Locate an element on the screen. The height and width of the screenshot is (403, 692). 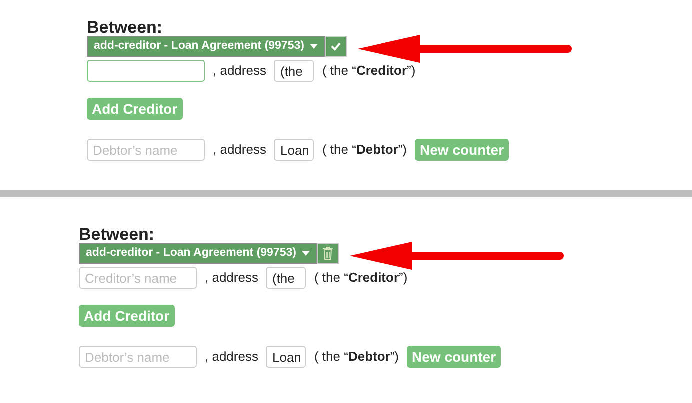
creditor-name-field: Creditor’s name is located at coordinates (138, 278).